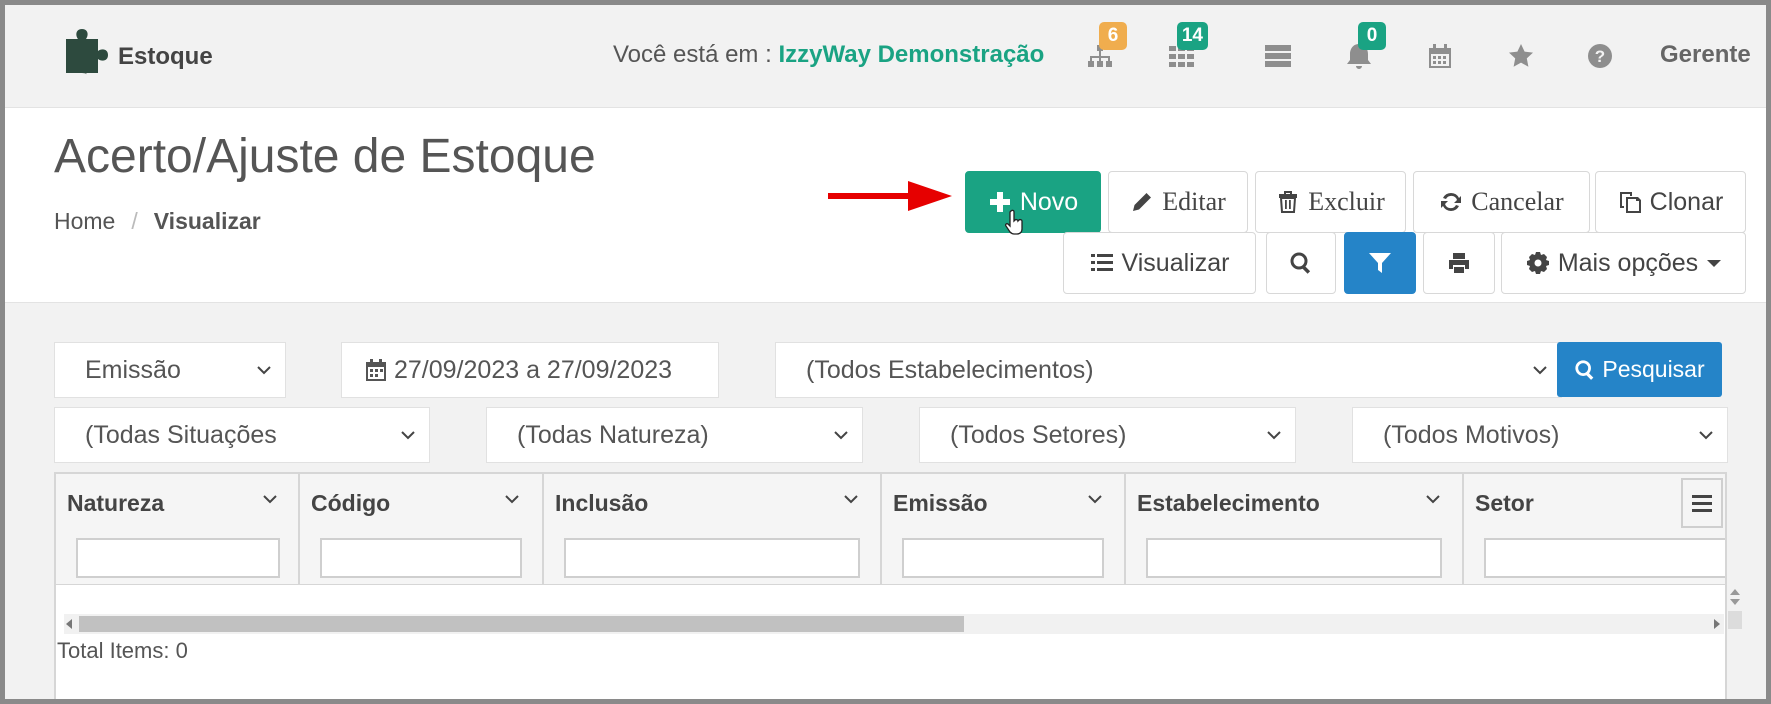 The width and height of the screenshot is (1771, 704). What do you see at coordinates (207, 221) in the screenshot?
I see `breadcrumb-current: Visualizar` at bounding box center [207, 221].